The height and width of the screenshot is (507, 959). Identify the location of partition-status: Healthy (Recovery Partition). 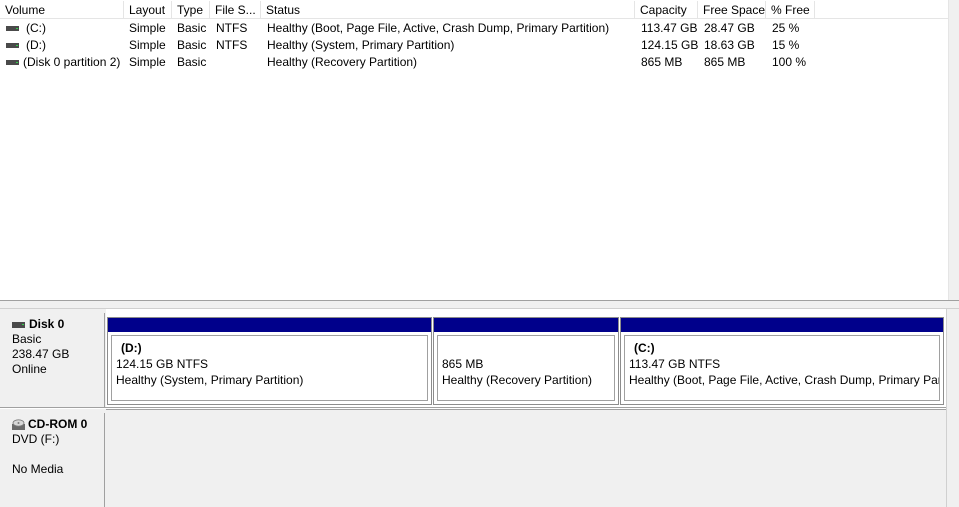
(517, 380).